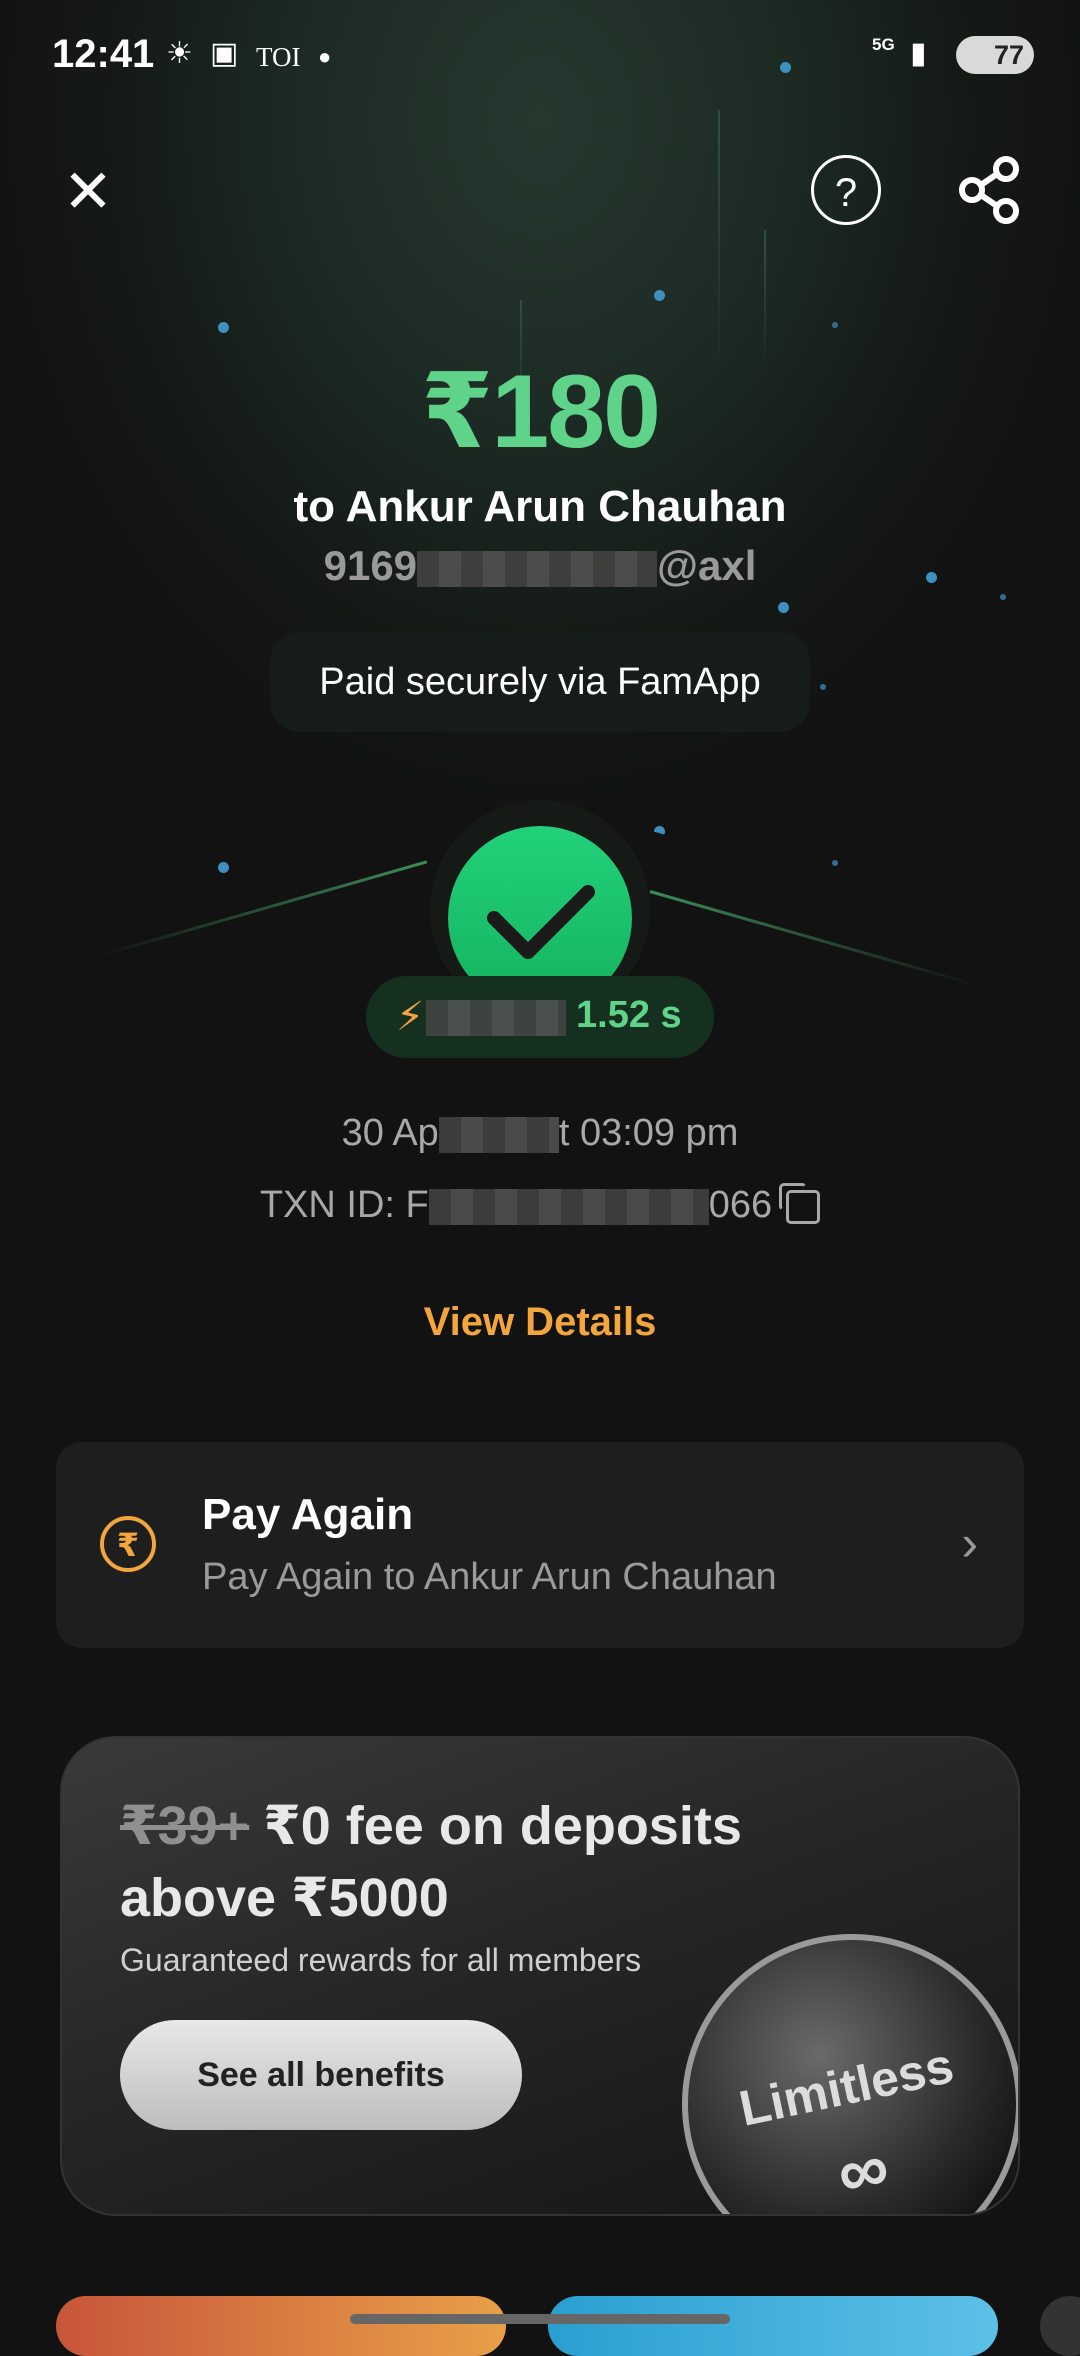 Image resolution: width=1080 pixels, height=2356 pixels. What do you see at coordinates (883, 44) in the screenshot?
I see `network-type: 5G` at bounding box center [883, 44].